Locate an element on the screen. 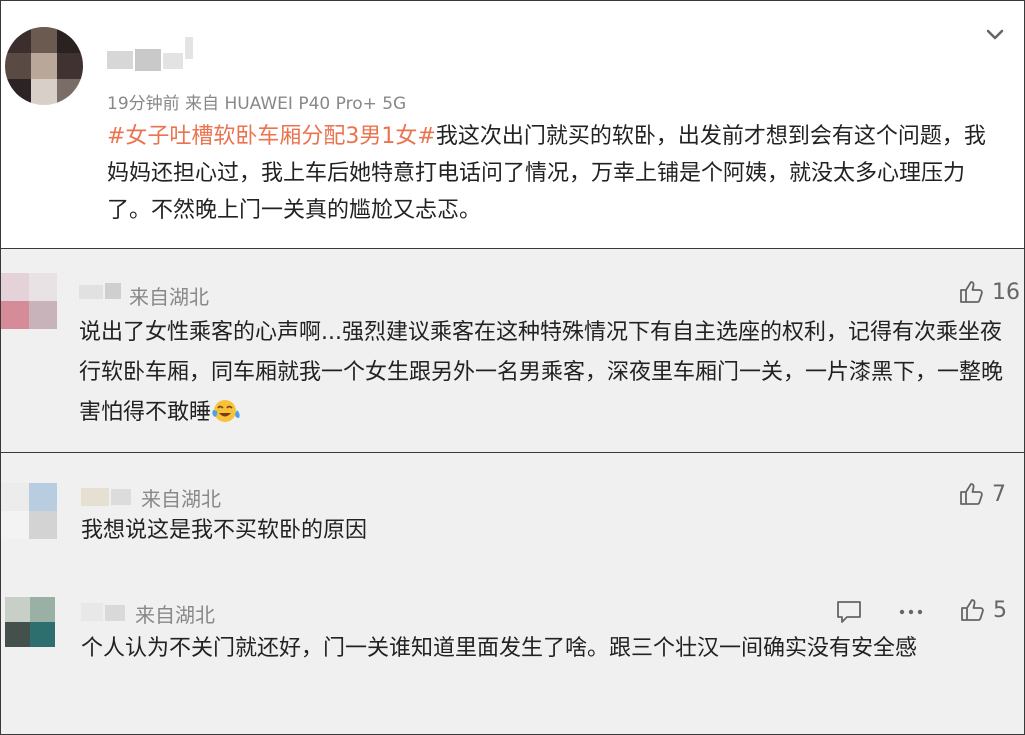  hashtag-link: #女子吐槽软卧车厢分配3男1女# is located at coordinates (271, 136).